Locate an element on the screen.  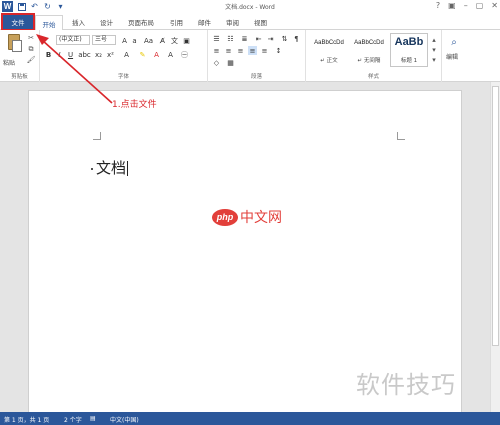
status-bar: 第 1 页，共 1 页 2 个字 ▤ 中文(中国) is located at coordinates (250, 418).